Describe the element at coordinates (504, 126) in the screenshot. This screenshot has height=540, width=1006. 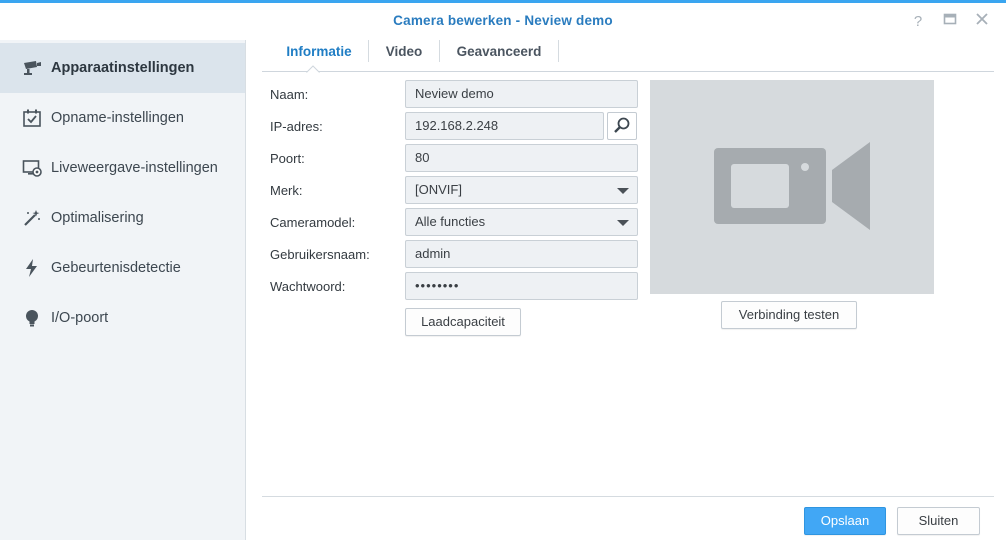
I see `ip-address-field: 192.168.2.248` at that location.